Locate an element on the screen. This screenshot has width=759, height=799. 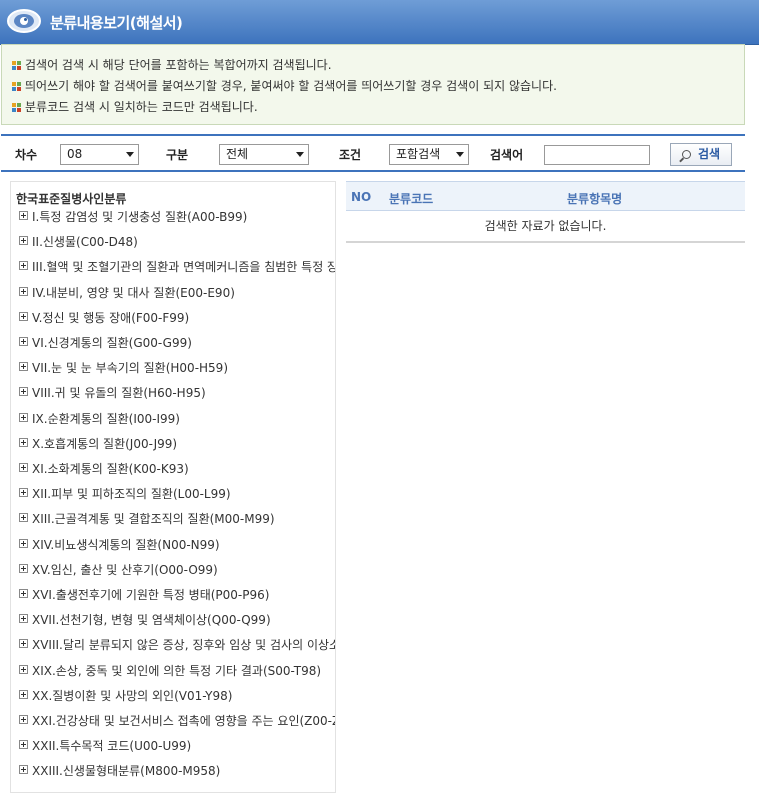
tree-item: XXIII.신생물형태분류(M800-M958) is located at coordinates (119, 771).